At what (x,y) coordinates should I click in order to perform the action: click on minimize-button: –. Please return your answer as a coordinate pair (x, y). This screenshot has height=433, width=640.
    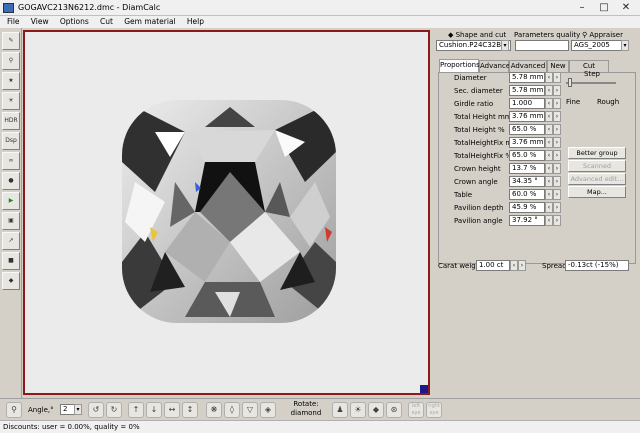
    Looking at the image, I should click on (582, 8).